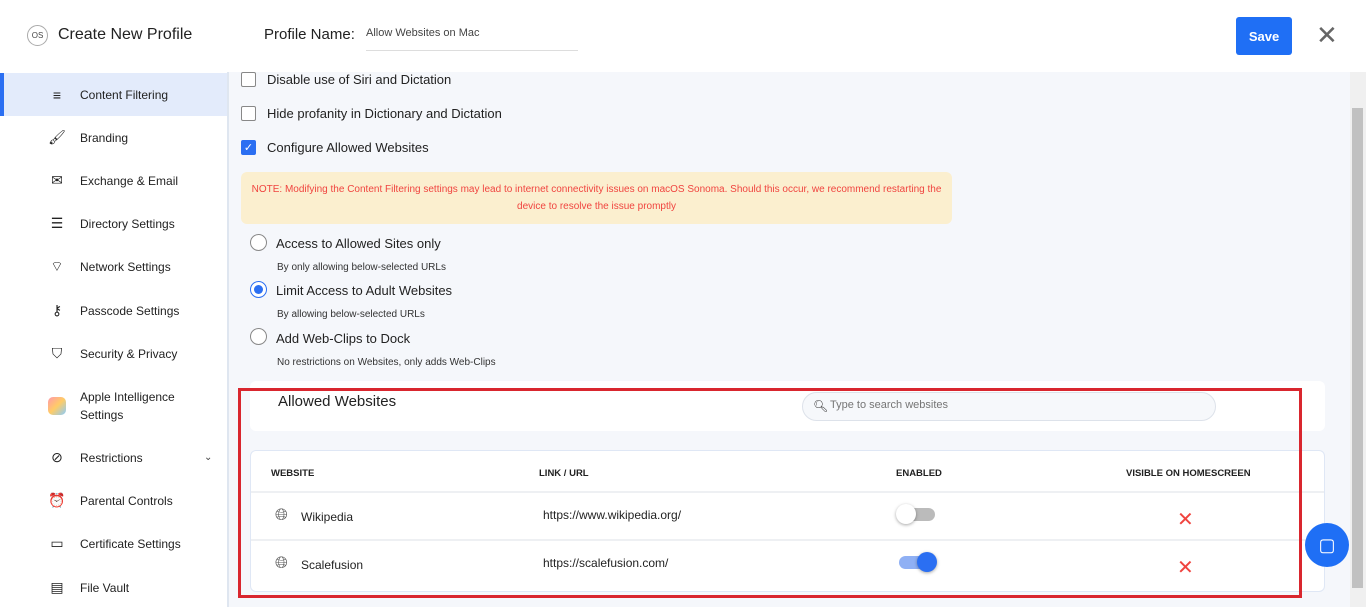 This screenshot has height=609, width=1366. What do you see at coordinates (127, 406) in the screenshot?
I see `sidebar-item-label: Apple Intelligence Settings` at bounding box center [127, 406].